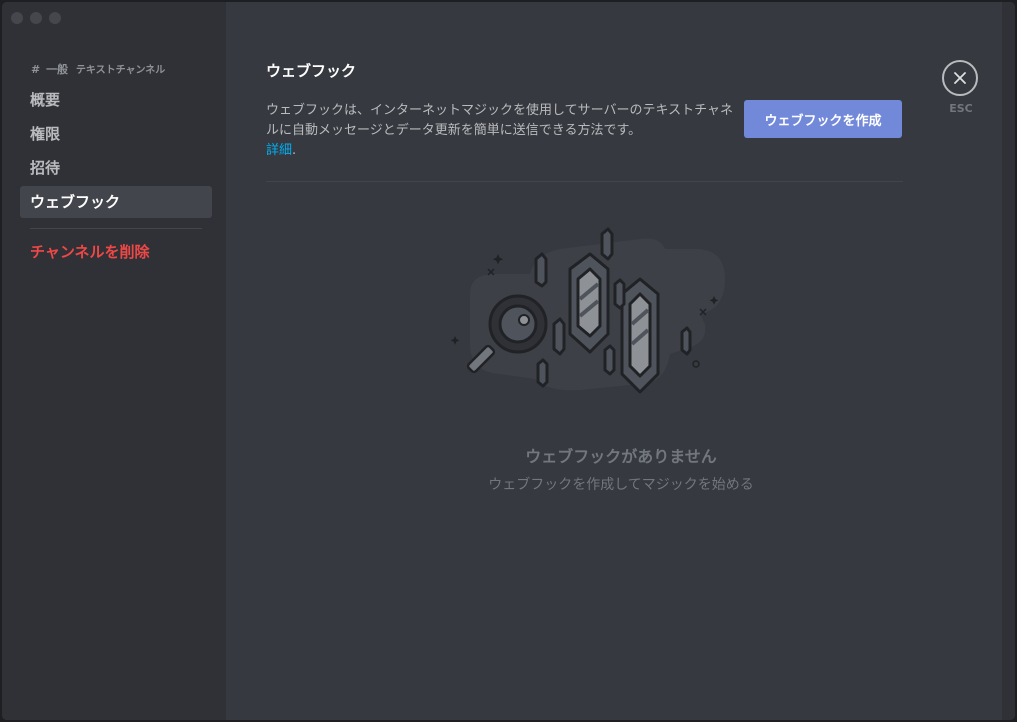 This screenshot has height=722, width=1017. I want to click on close-button, so click(960, 78).